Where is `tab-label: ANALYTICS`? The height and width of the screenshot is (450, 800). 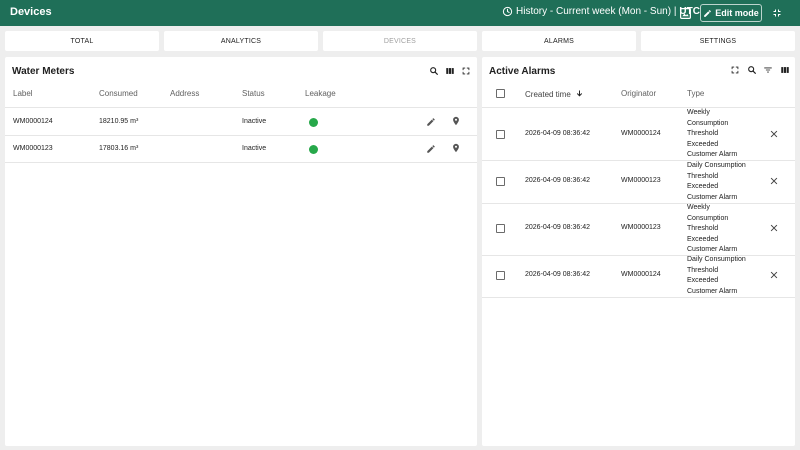 tab-label: ANALYTICS is located at coordinates (241, 41).